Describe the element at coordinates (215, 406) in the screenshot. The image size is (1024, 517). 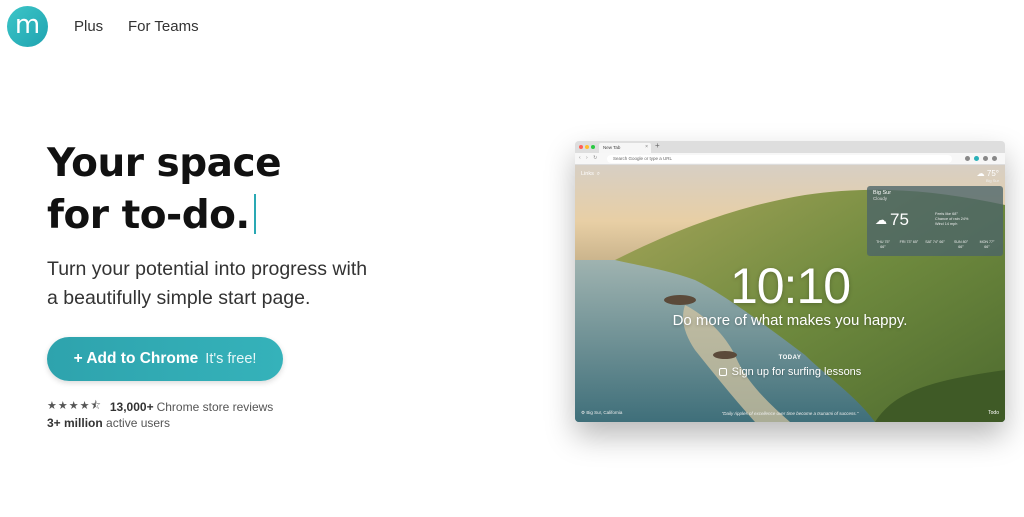
I see `reviews-label: Chrome store reviews` at that location.